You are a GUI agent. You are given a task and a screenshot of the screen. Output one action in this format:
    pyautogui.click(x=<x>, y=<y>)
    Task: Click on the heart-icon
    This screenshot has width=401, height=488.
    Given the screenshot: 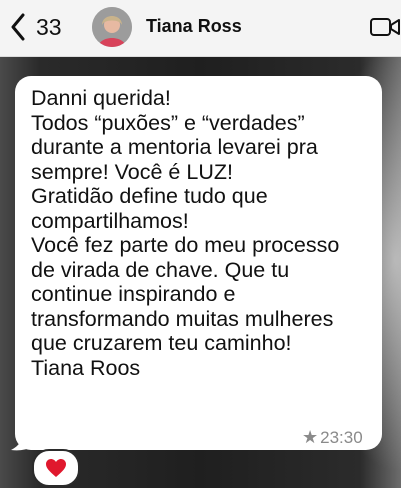 What is the action you would take?
    pyautogui.click(x=56, y=468)
    